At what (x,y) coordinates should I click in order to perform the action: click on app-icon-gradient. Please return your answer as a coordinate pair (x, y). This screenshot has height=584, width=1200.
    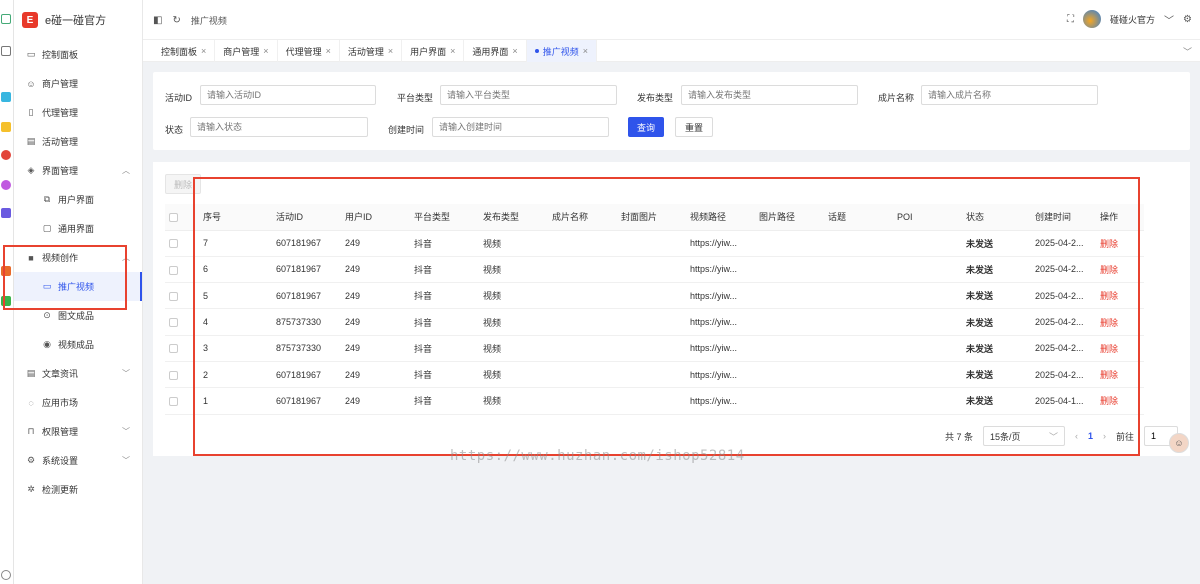
    Looking at the image, I should click on (6, 185).